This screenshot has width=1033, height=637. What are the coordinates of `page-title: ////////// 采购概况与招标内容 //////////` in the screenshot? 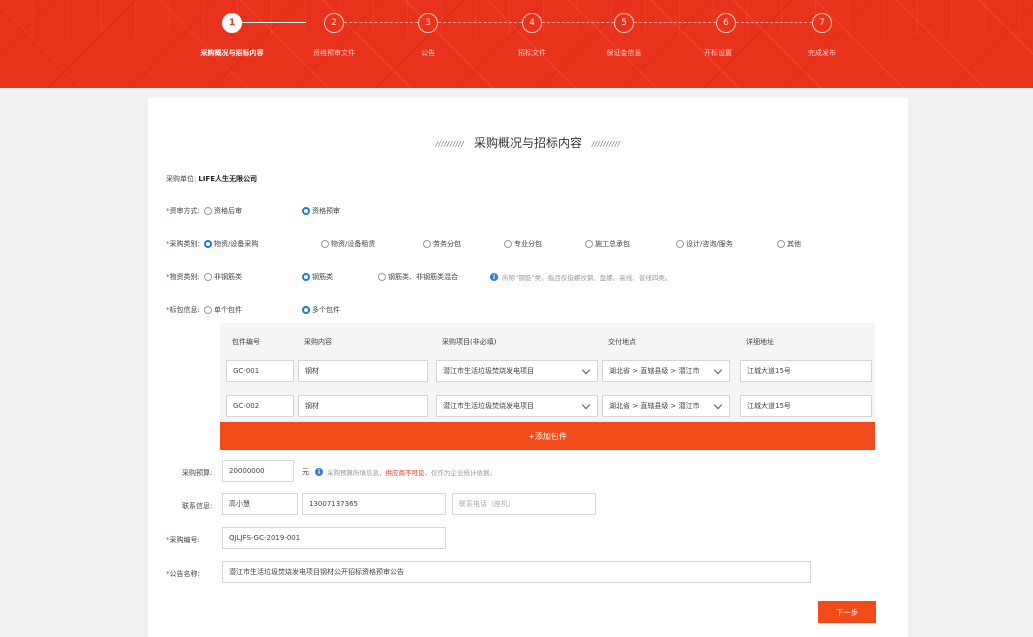 It's located at (528, 142).